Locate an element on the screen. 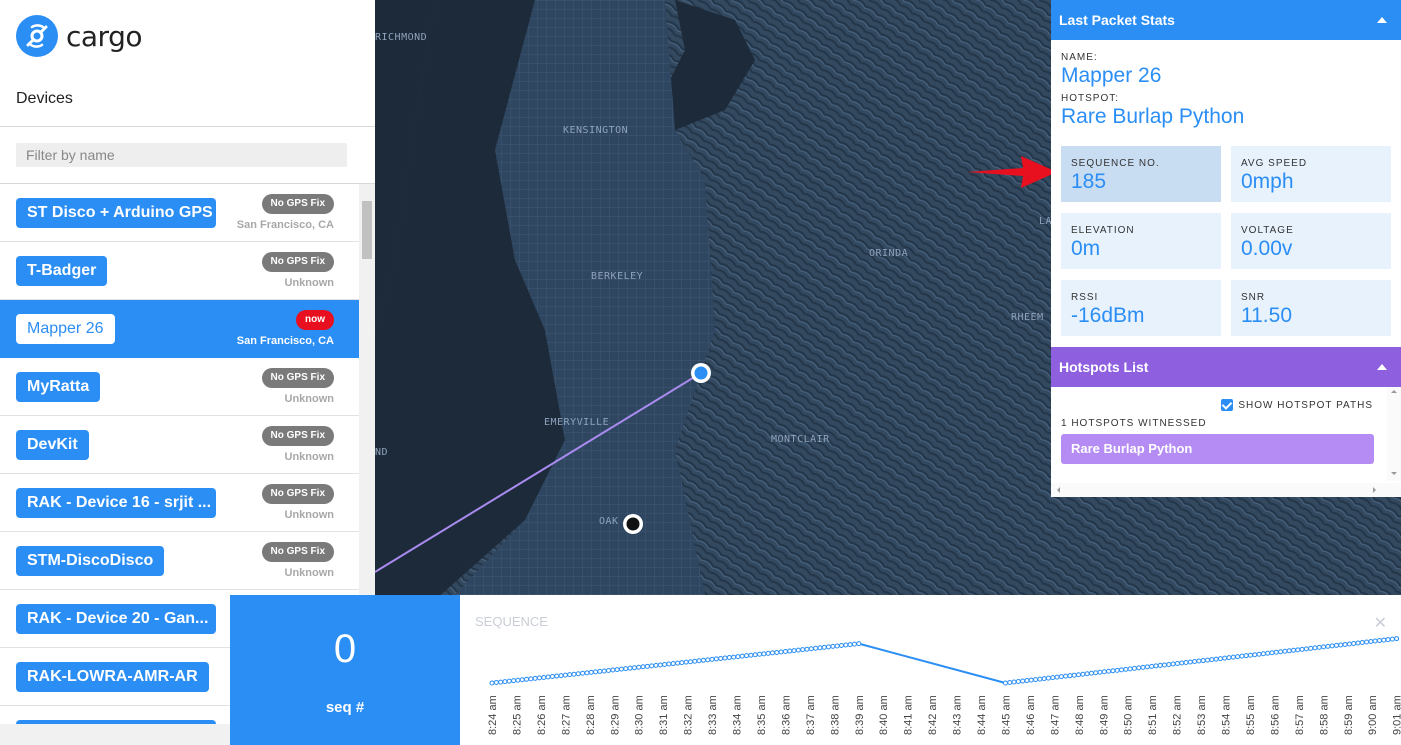 This screenshot has height=745, width=1401. checkbox-checked-icon is located at coordinates (1227, 405).